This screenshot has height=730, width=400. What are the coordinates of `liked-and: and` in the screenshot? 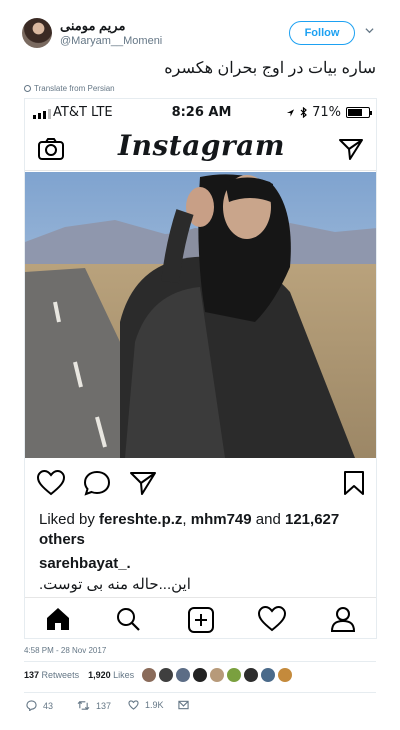 It's located at (268, 519).